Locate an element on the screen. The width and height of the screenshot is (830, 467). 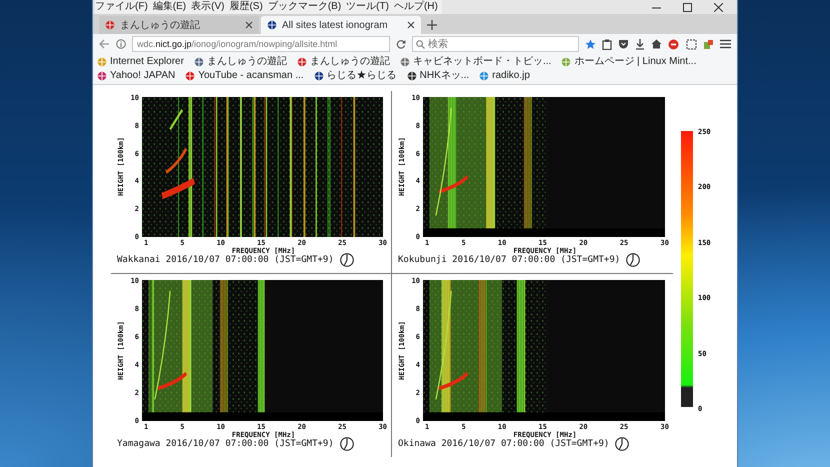
info-icon is located at coordinates (121, 44).